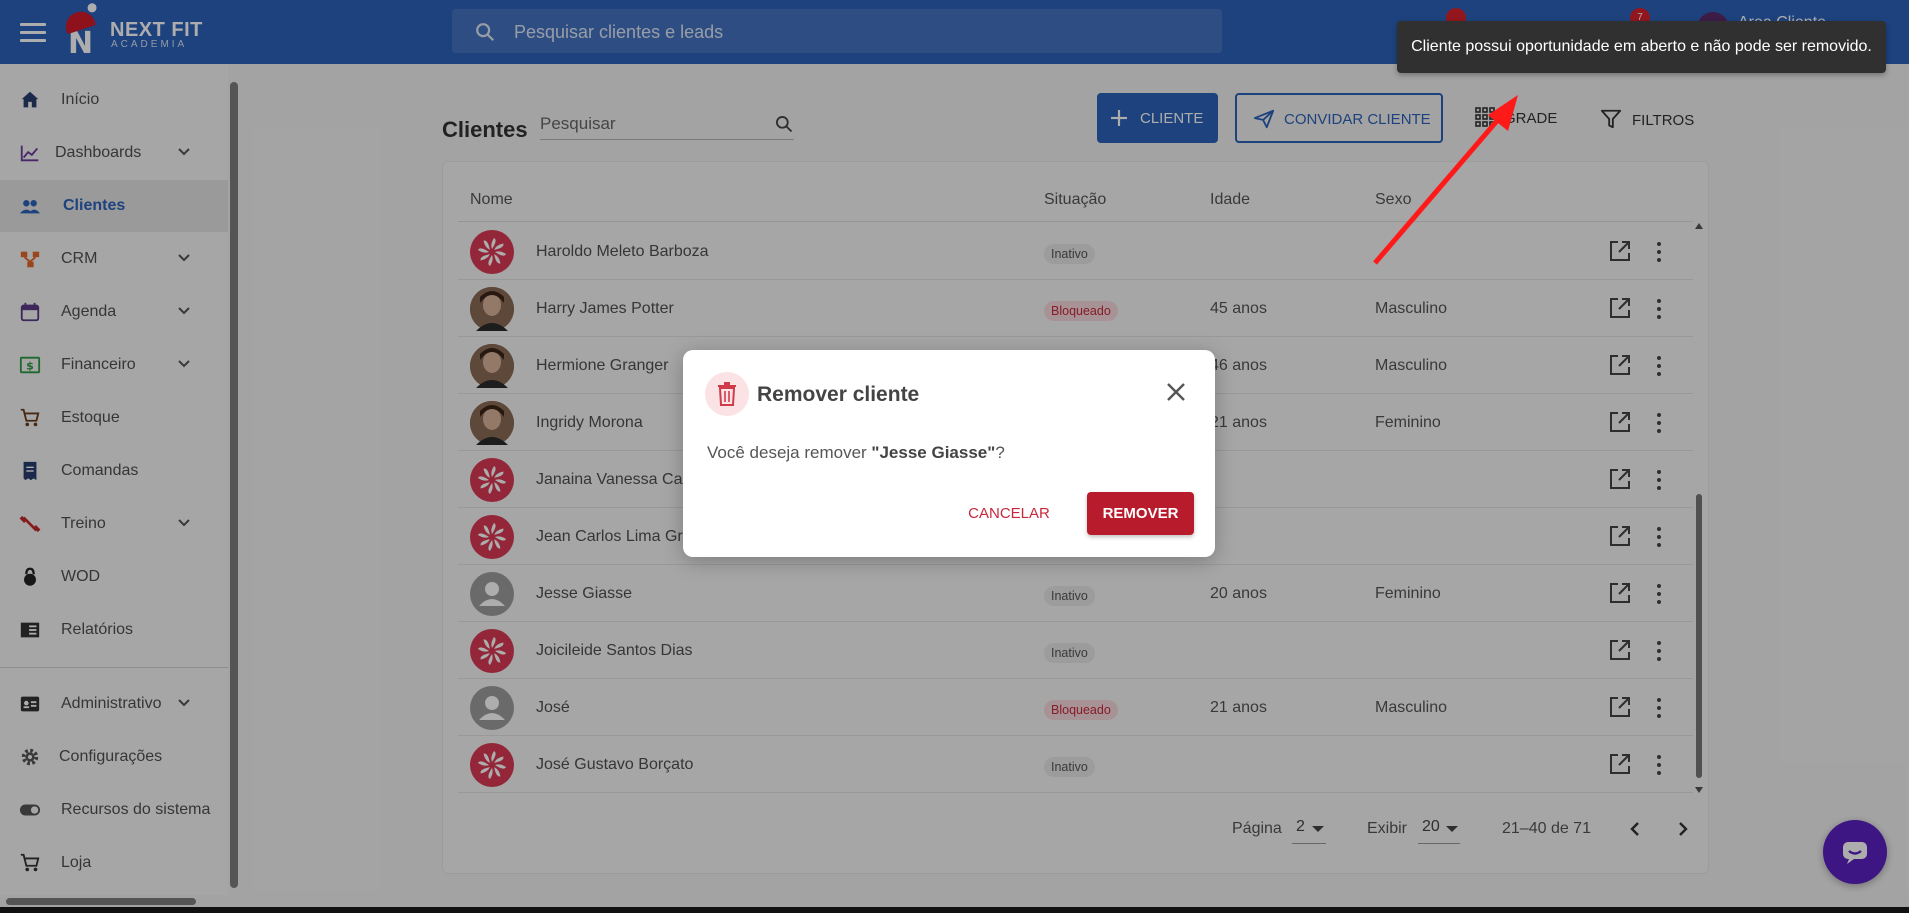 The image size is (1909, 913). I want to click on remove-button: REMOVER, so click(1140, 513).